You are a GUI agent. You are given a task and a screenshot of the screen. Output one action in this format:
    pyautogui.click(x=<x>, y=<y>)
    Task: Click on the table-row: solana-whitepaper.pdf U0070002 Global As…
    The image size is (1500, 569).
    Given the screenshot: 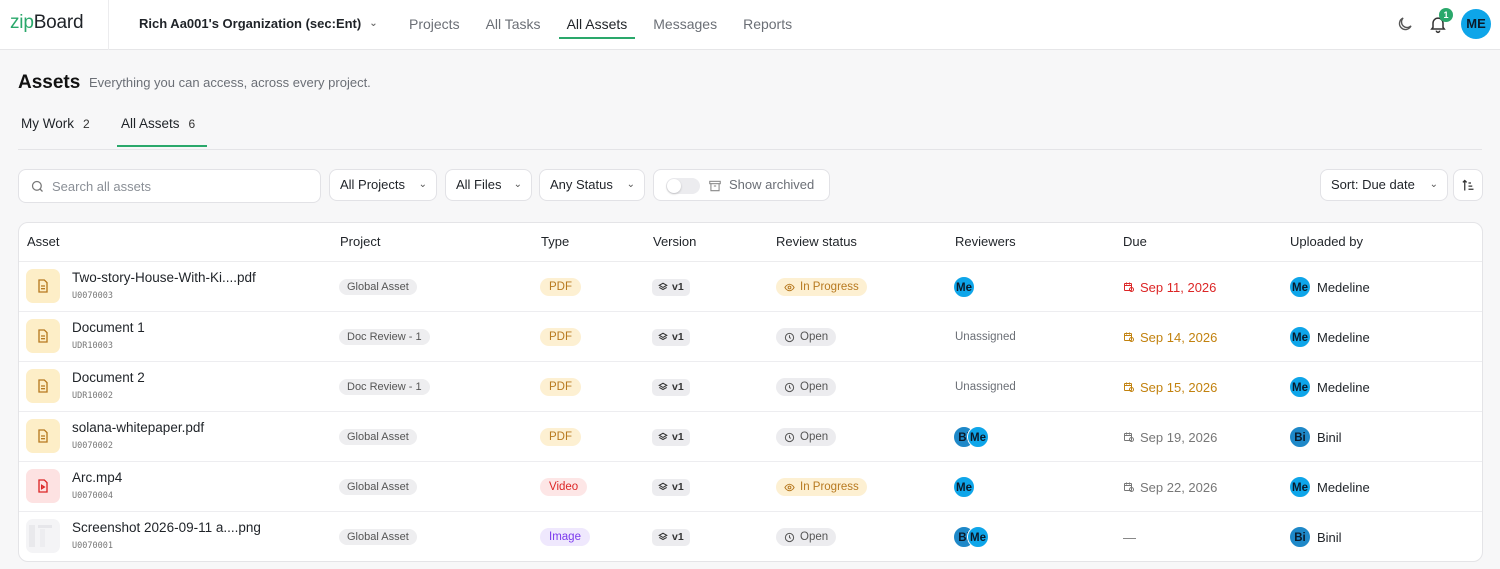 What is the action you would take?
    pyautogui.click(x=750, y=437)
    